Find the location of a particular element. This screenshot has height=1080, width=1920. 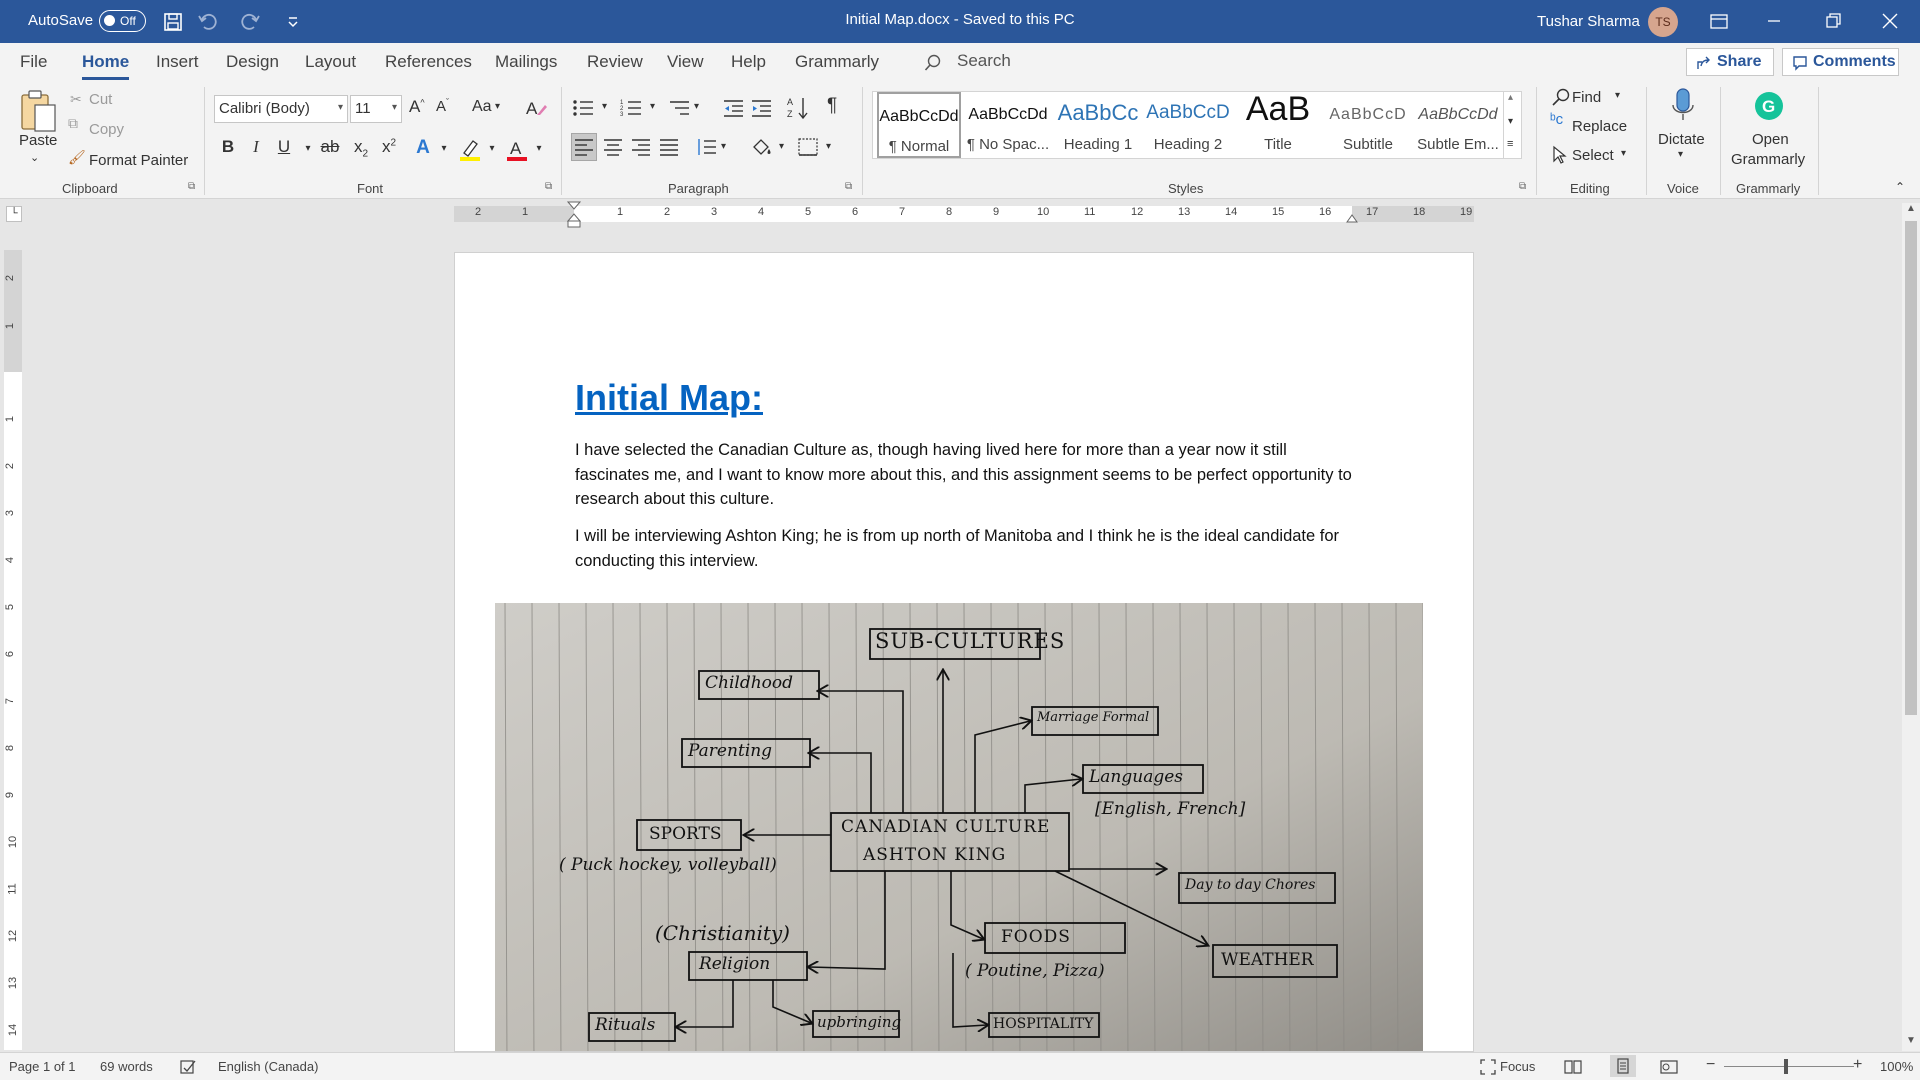

style-title: AaB Title is located at coordinates (1278, 124).